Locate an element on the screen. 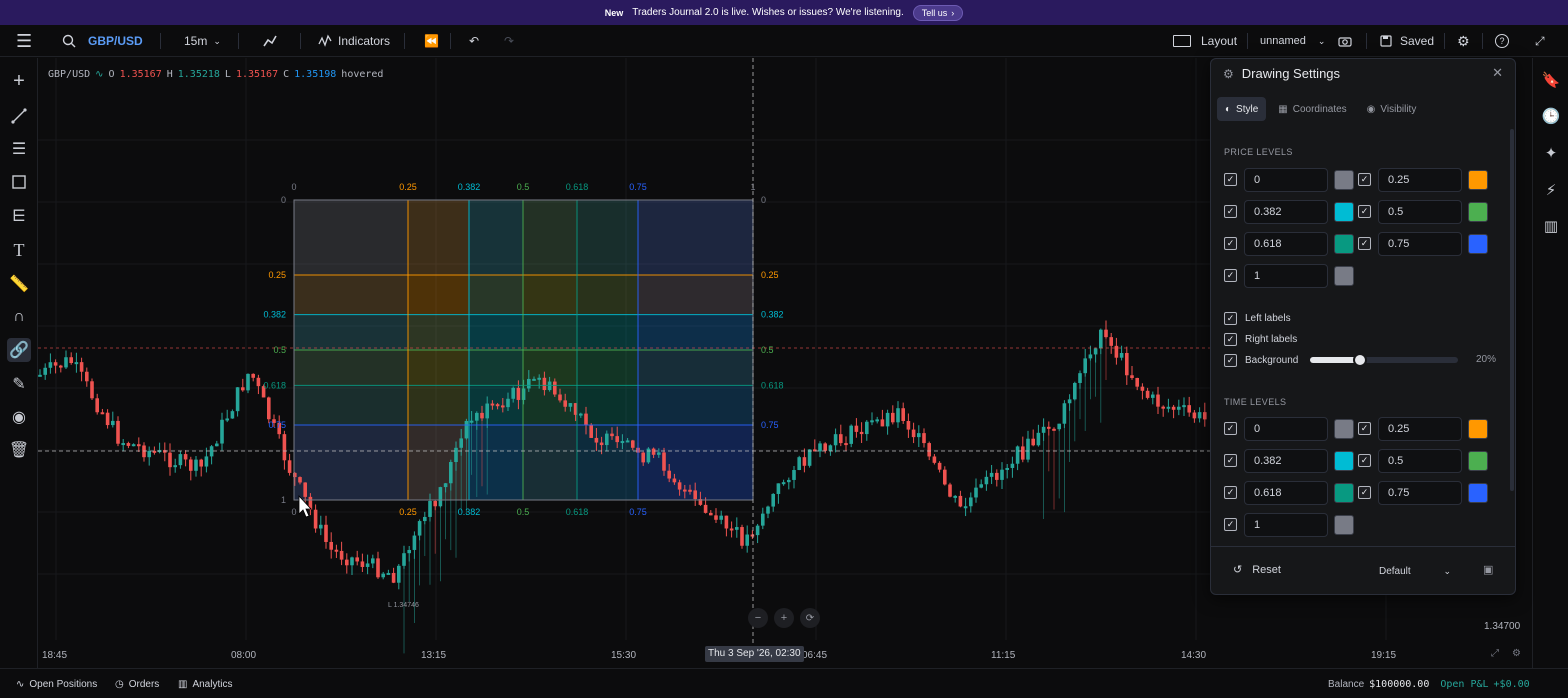 This screenshot has height=698, width=1568. help-button: ? is located at coordinates (1502, 41).